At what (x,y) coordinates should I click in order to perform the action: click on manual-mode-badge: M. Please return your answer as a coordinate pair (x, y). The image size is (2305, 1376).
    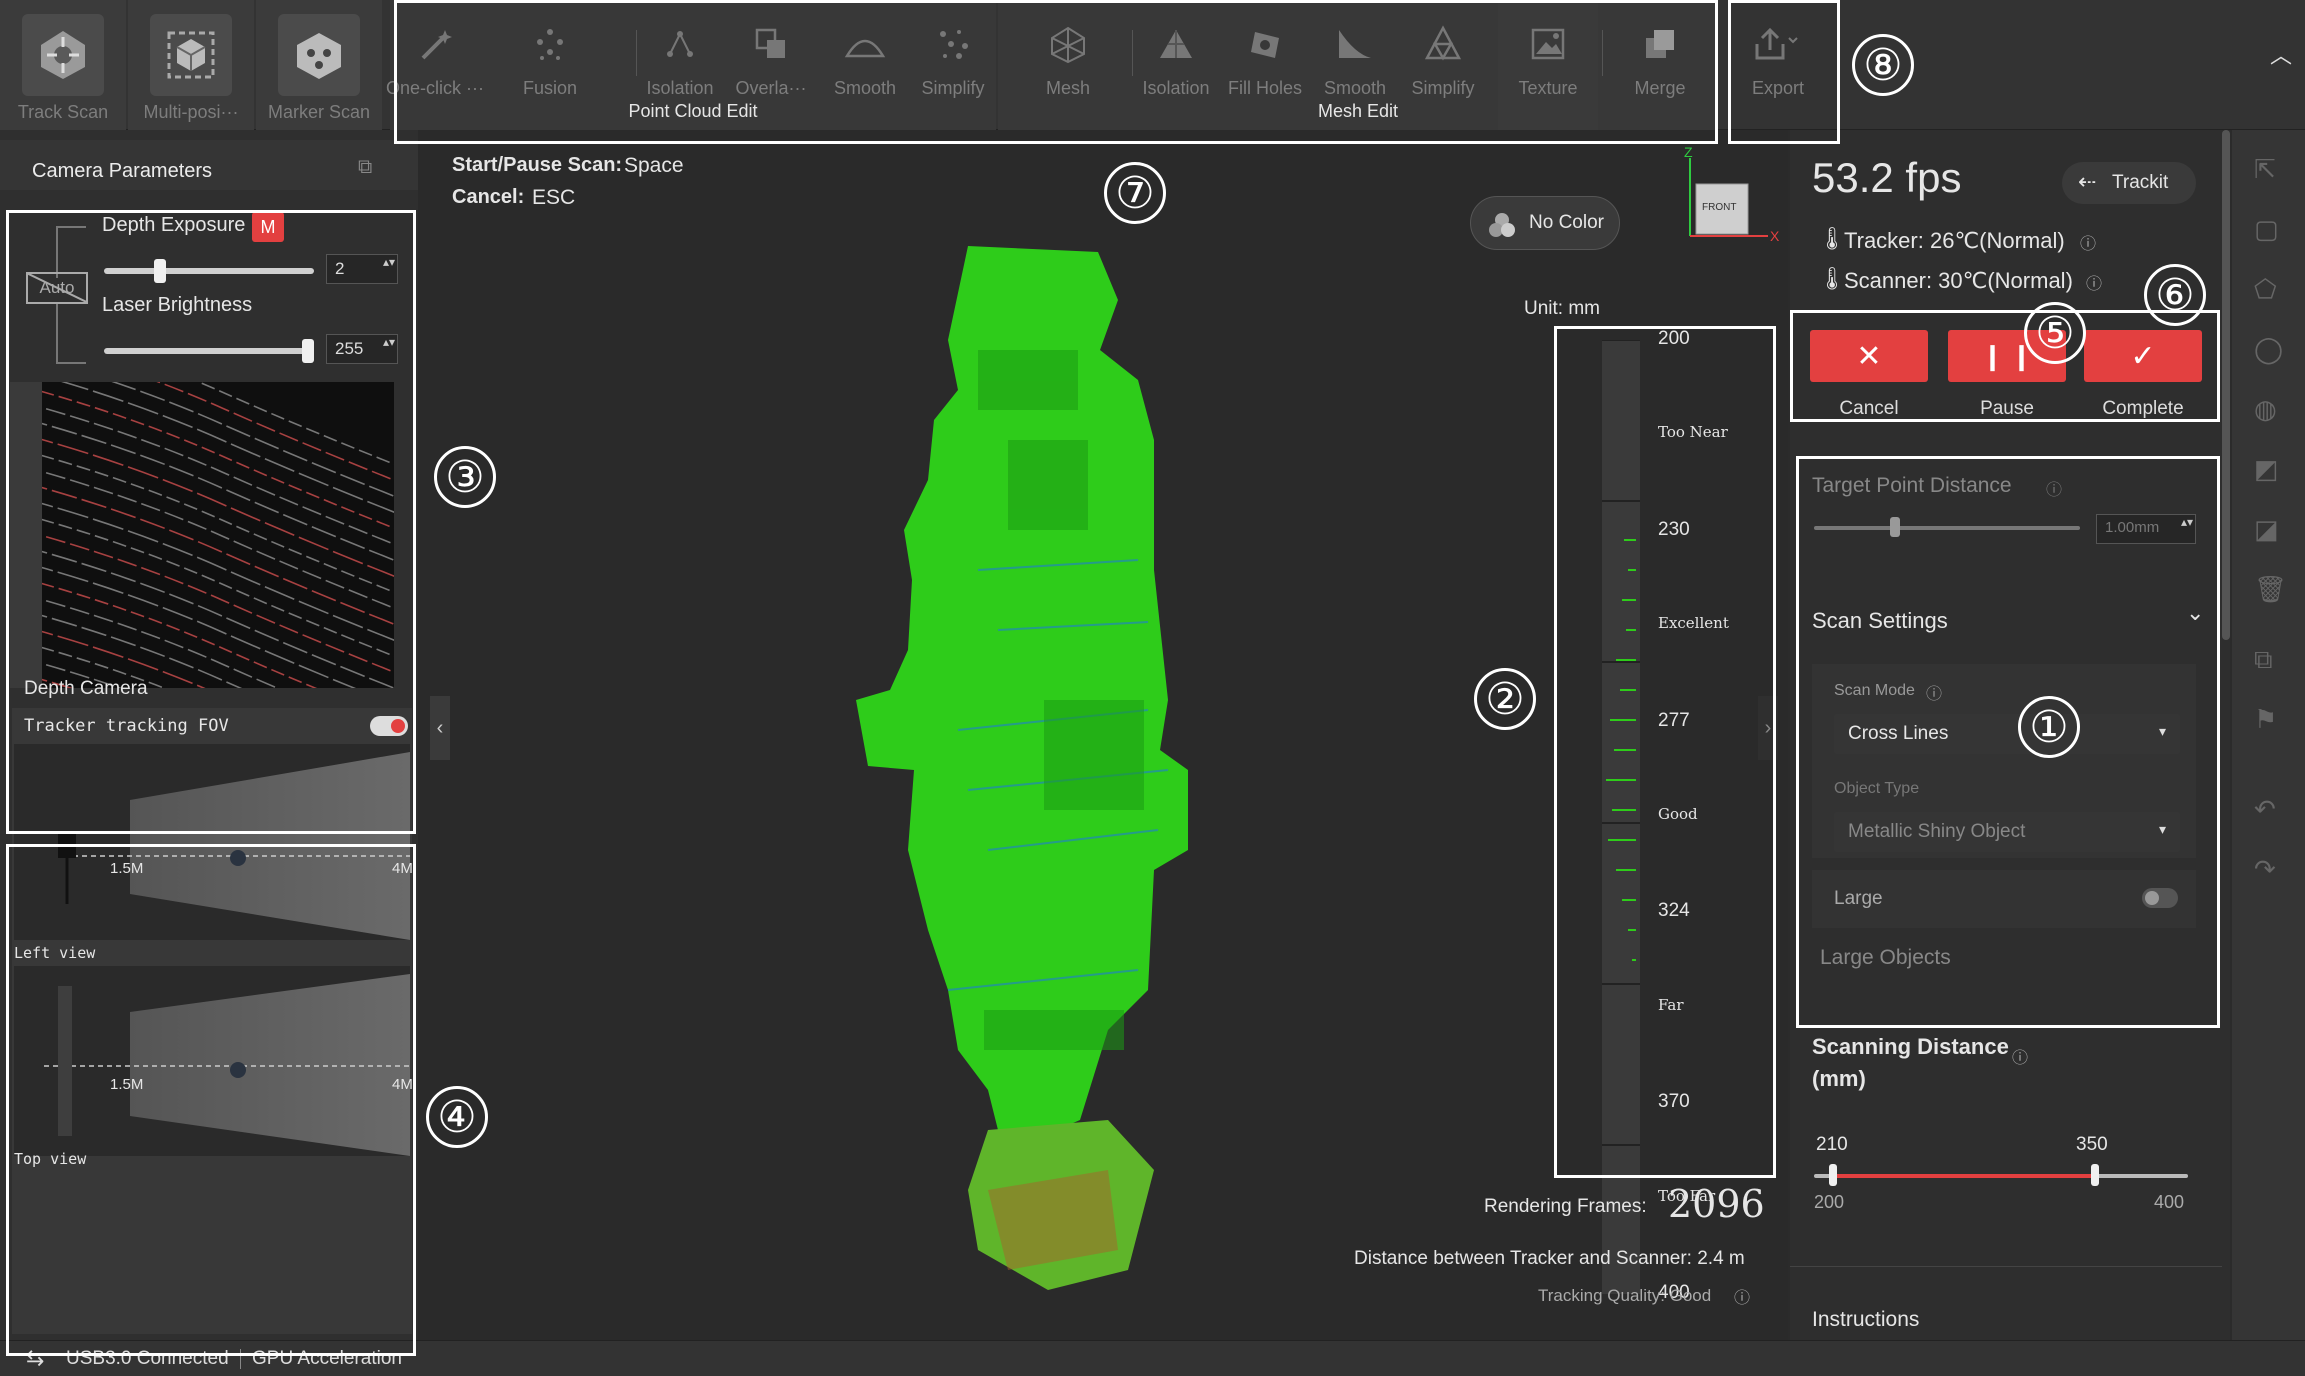
    Looking at the image, I should click on (268, 227).